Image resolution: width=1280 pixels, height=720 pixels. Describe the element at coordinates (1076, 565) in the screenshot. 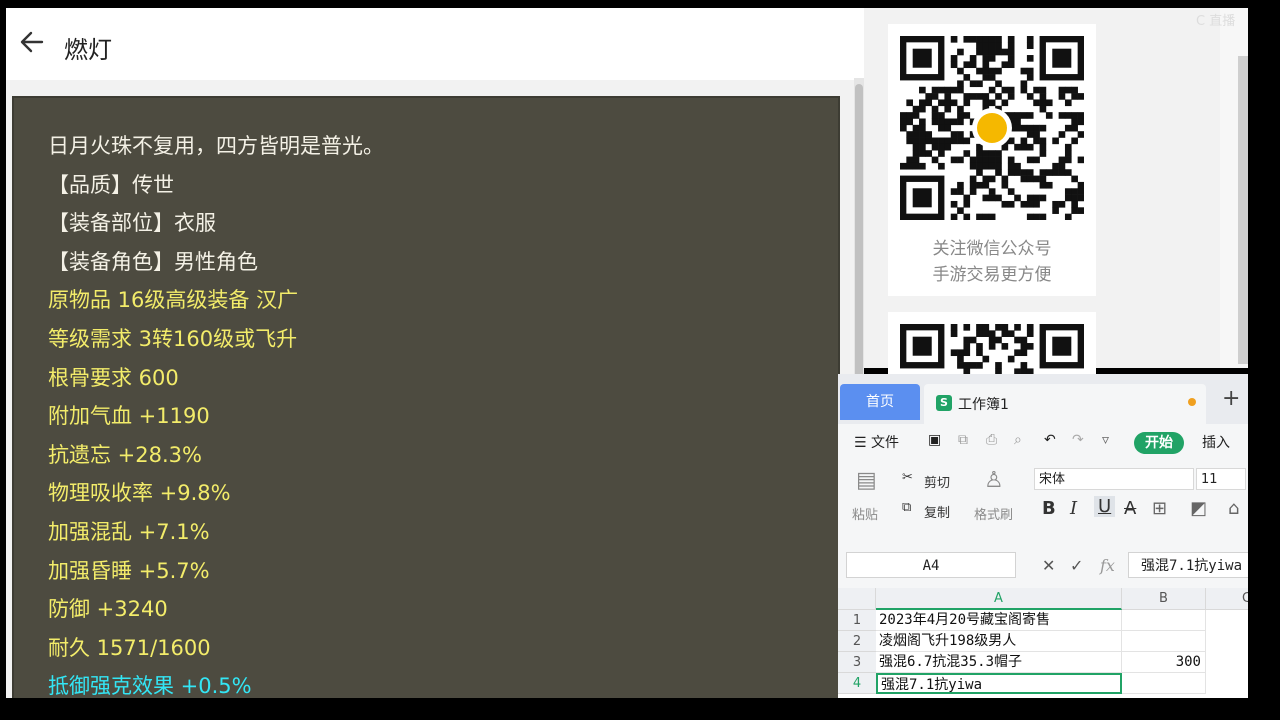

I see `confirm-edit-icon: ✓` at that location.